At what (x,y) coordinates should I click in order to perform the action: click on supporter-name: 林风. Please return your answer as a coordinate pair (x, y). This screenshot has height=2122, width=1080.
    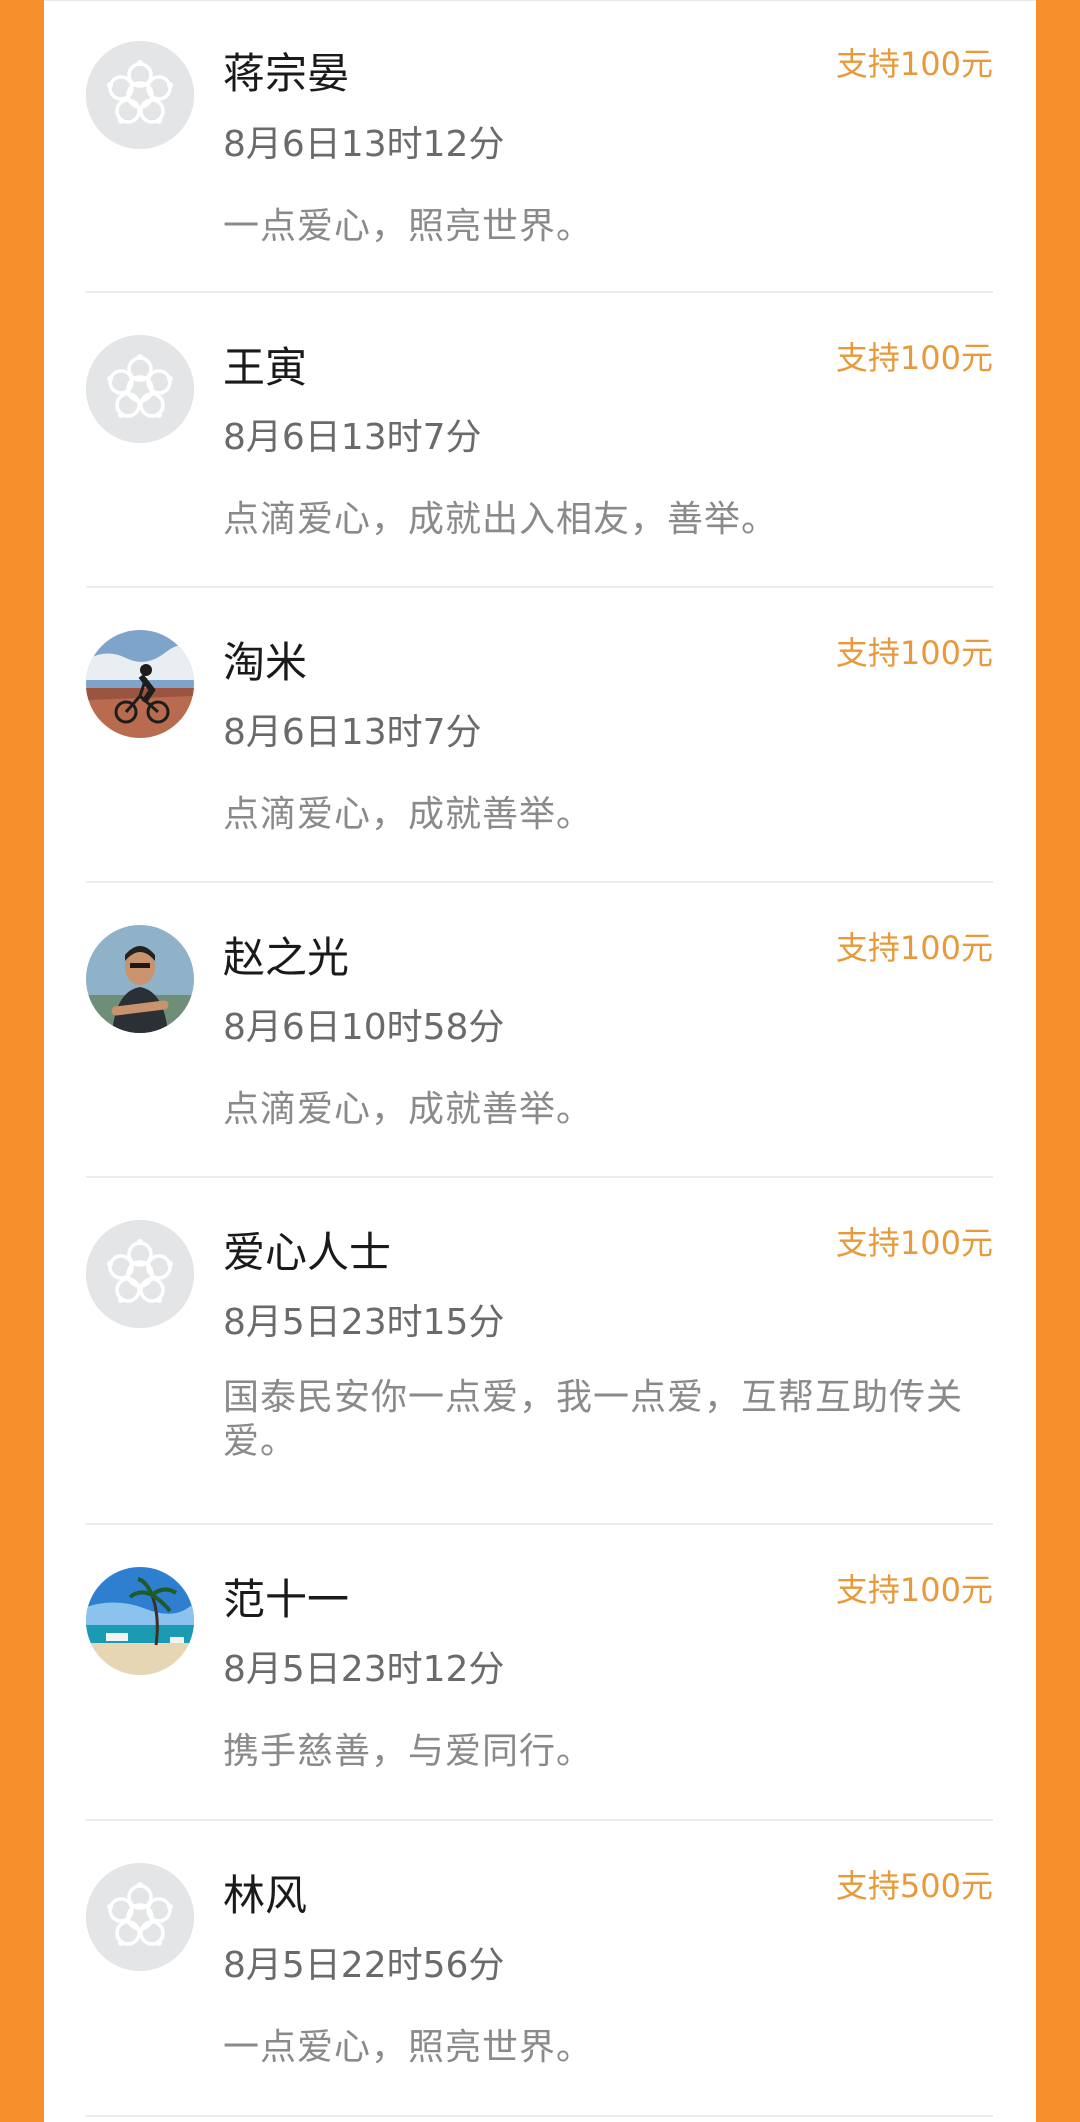
    Looking at the image, I should click on (265, 1895).